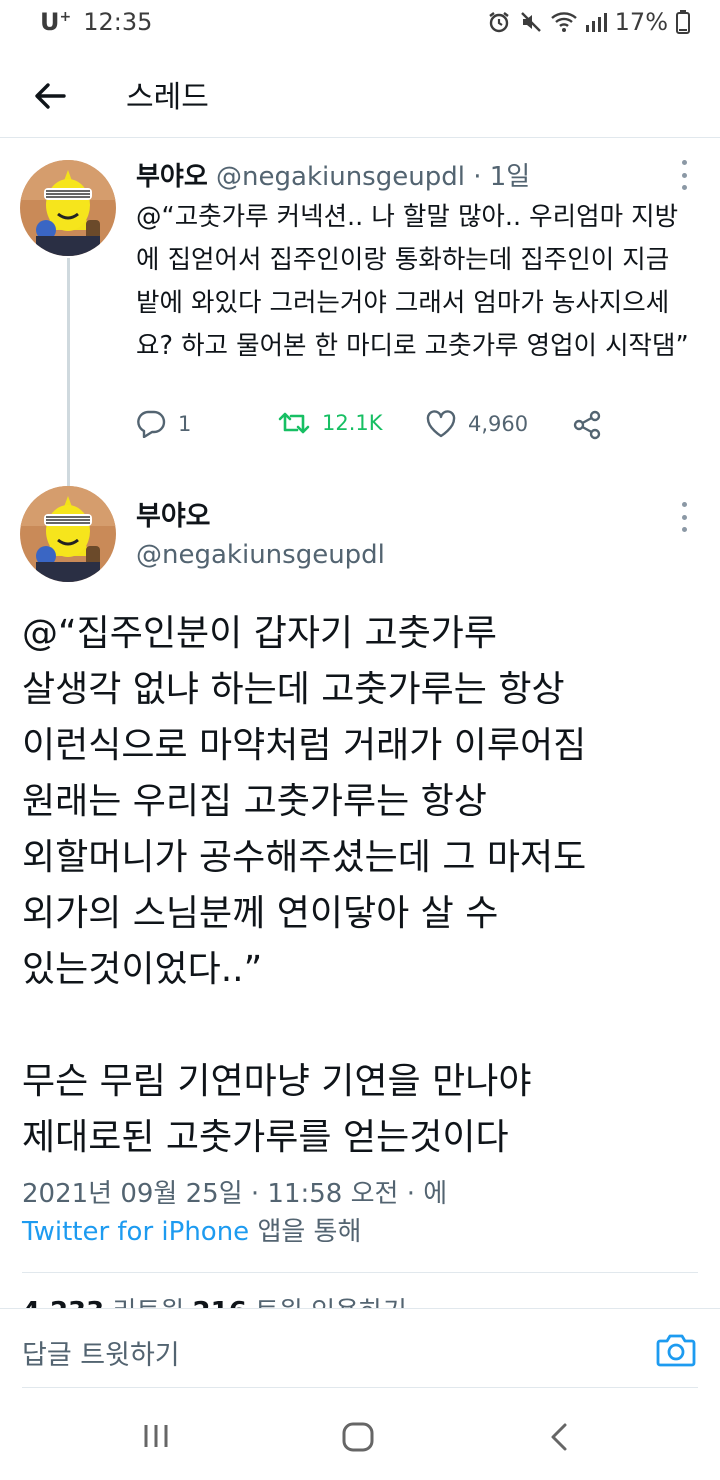 This screenshot has height=1480, width=720. Describe the element at coordinates (683, 22) in the screenshot. I see `battery-icon` at that location.